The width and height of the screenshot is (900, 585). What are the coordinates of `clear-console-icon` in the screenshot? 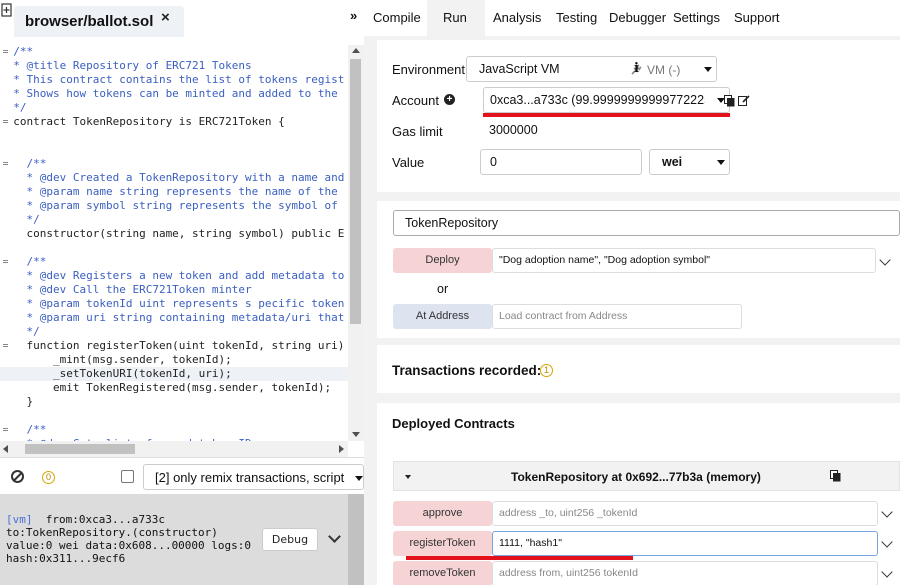 It's located at (17, 476).